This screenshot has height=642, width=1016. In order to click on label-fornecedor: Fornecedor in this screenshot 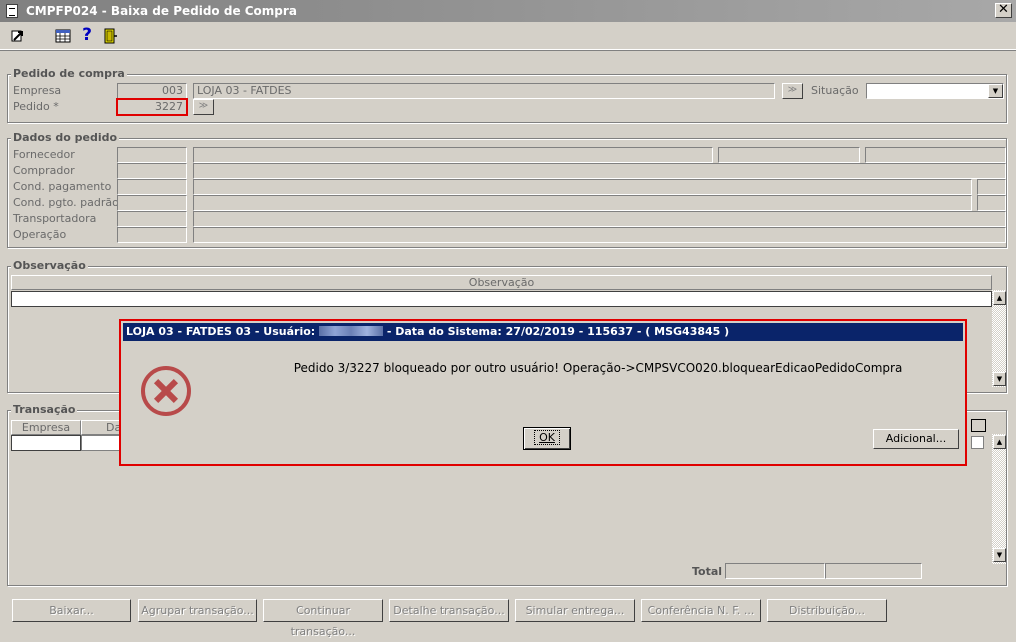, I will do `click(44, 154)`.